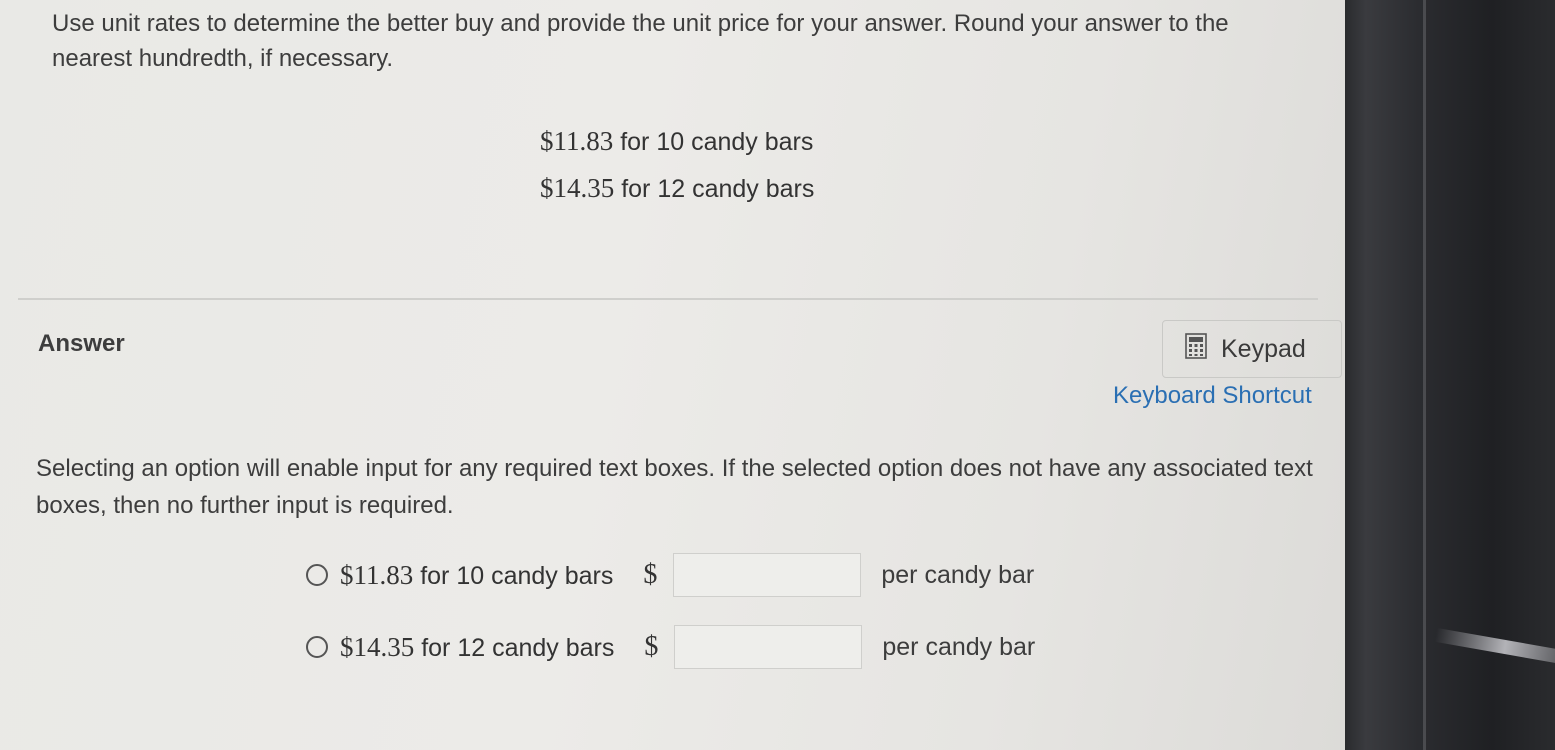 The width and height of the screenshot is (1555, 750). What do you see at coordinates (317, 647) in the screenshot?
I see `option-2-radio` at bounding box center [317, 647].